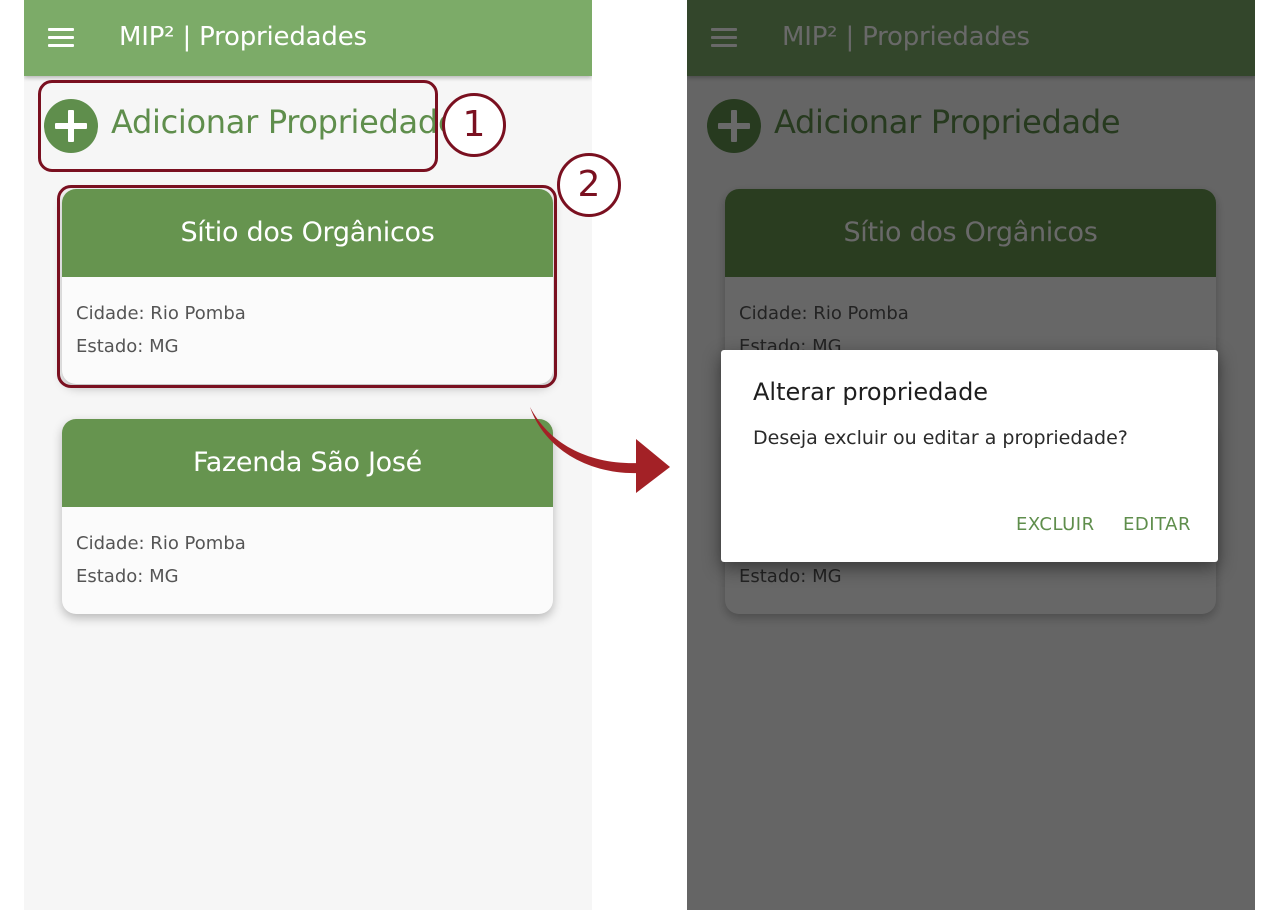 Image resolution: width=1280 pixels, height=910 pixels. I want to click on callout-number-1: 1, so click(474, 125).